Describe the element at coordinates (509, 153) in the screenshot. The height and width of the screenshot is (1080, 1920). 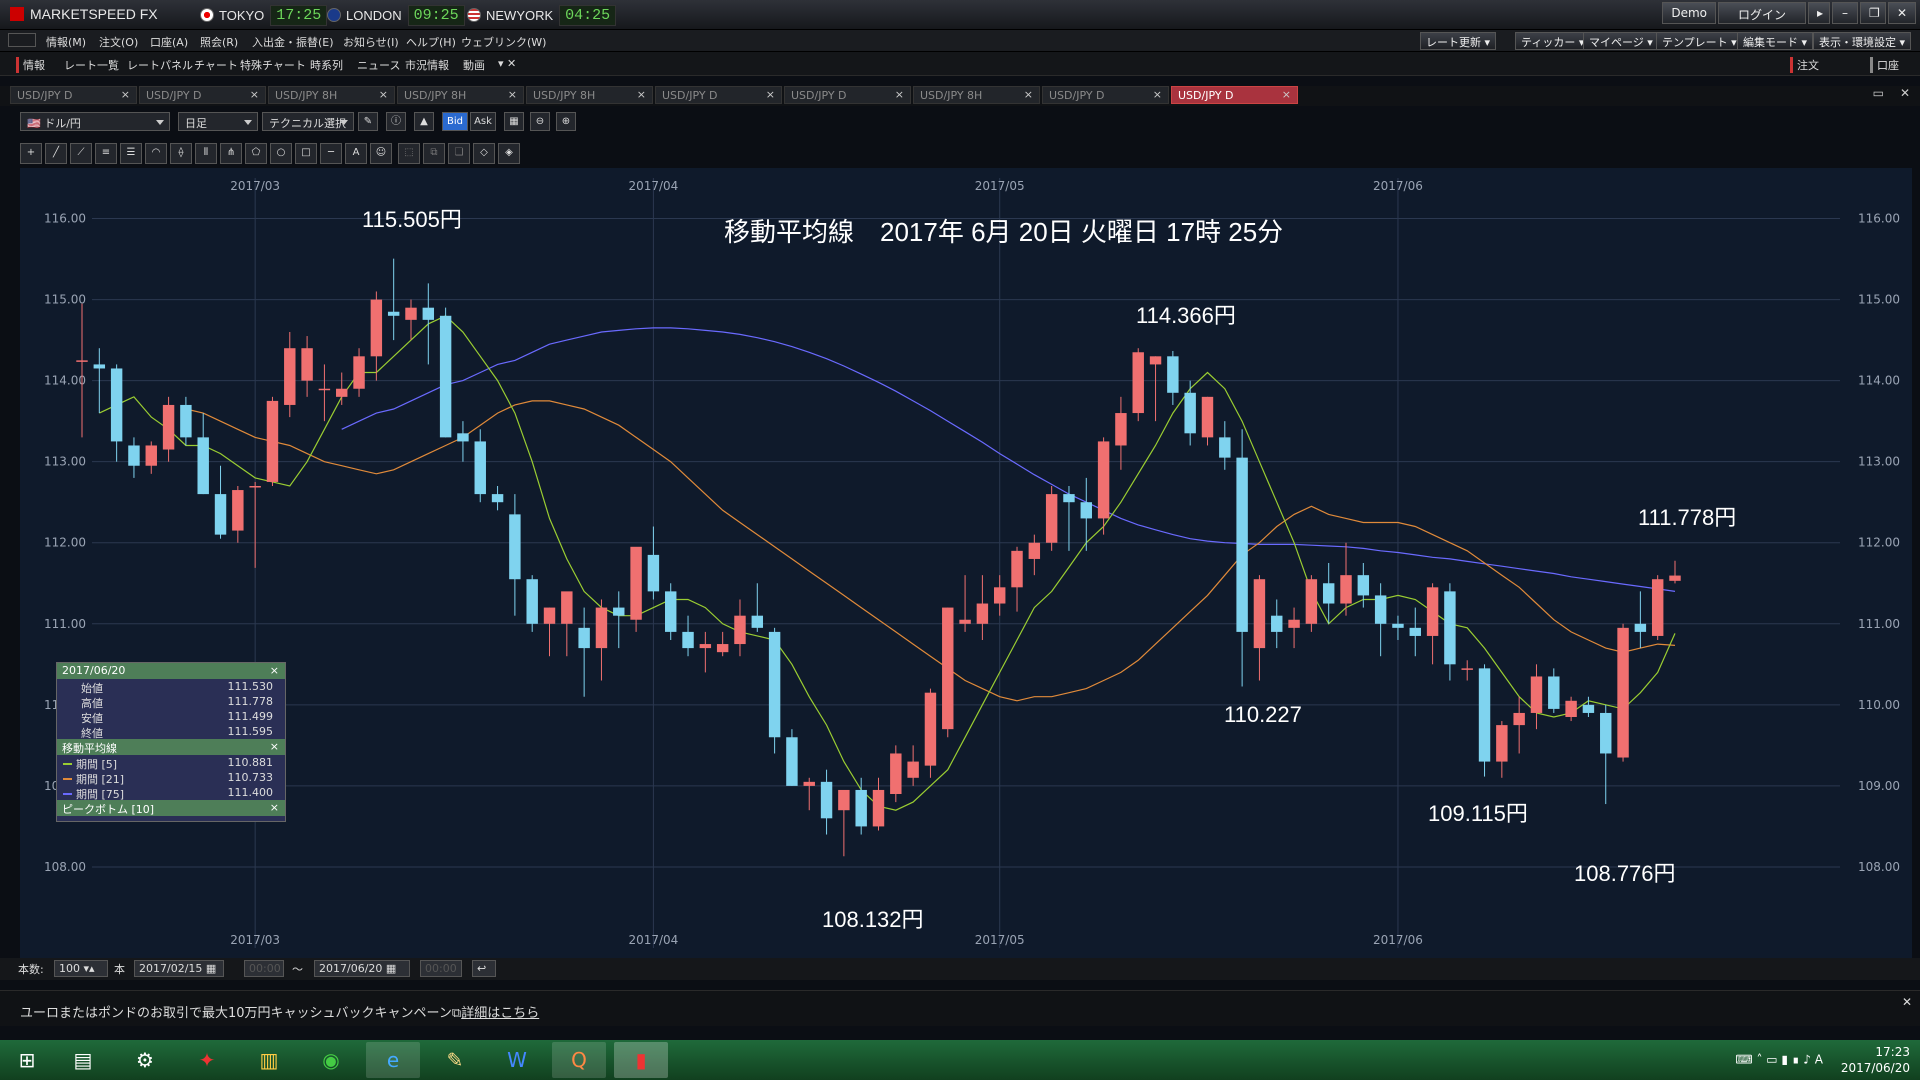
I see `erase-all-icon: ◈` at that location.